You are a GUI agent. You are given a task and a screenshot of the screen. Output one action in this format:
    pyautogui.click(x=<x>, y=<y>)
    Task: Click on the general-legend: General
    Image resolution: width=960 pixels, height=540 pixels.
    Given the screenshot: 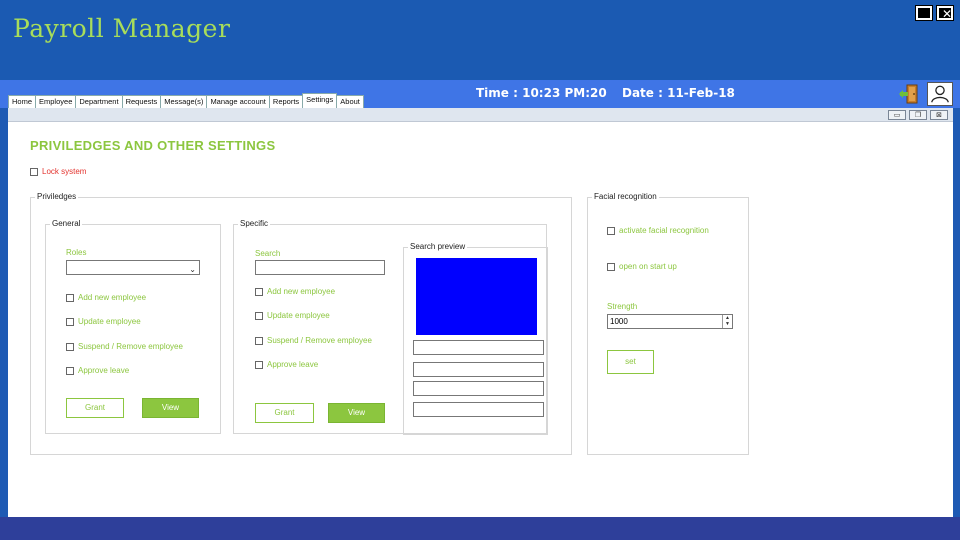 What is the action you would take?
    pyautogui.click(x=66, y=223)
    